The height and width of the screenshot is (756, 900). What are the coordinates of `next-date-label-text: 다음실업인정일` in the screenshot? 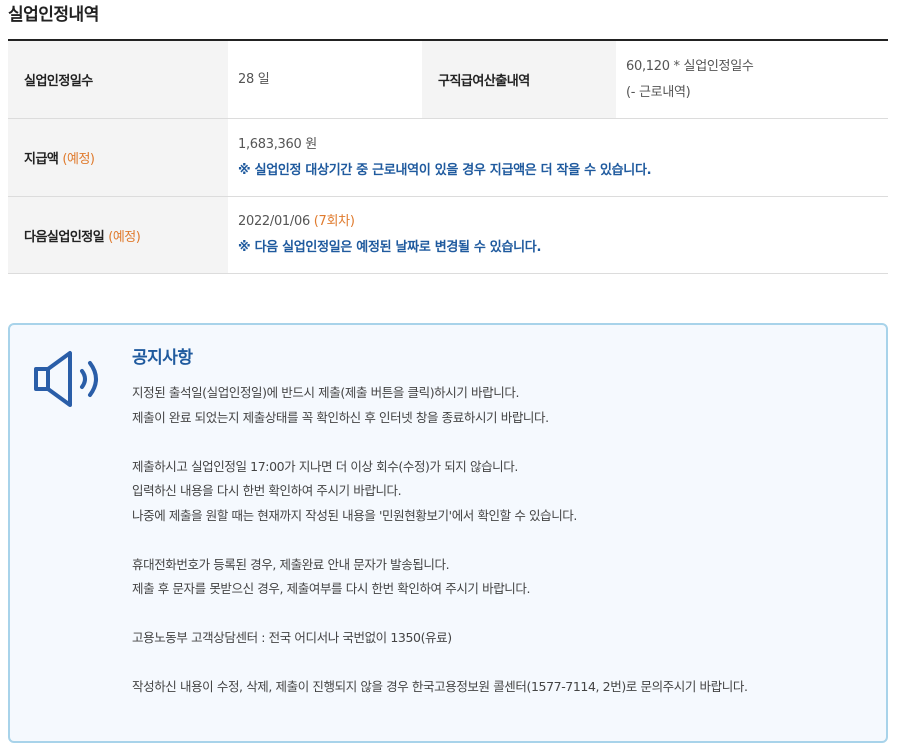 It's located at (64, 237).